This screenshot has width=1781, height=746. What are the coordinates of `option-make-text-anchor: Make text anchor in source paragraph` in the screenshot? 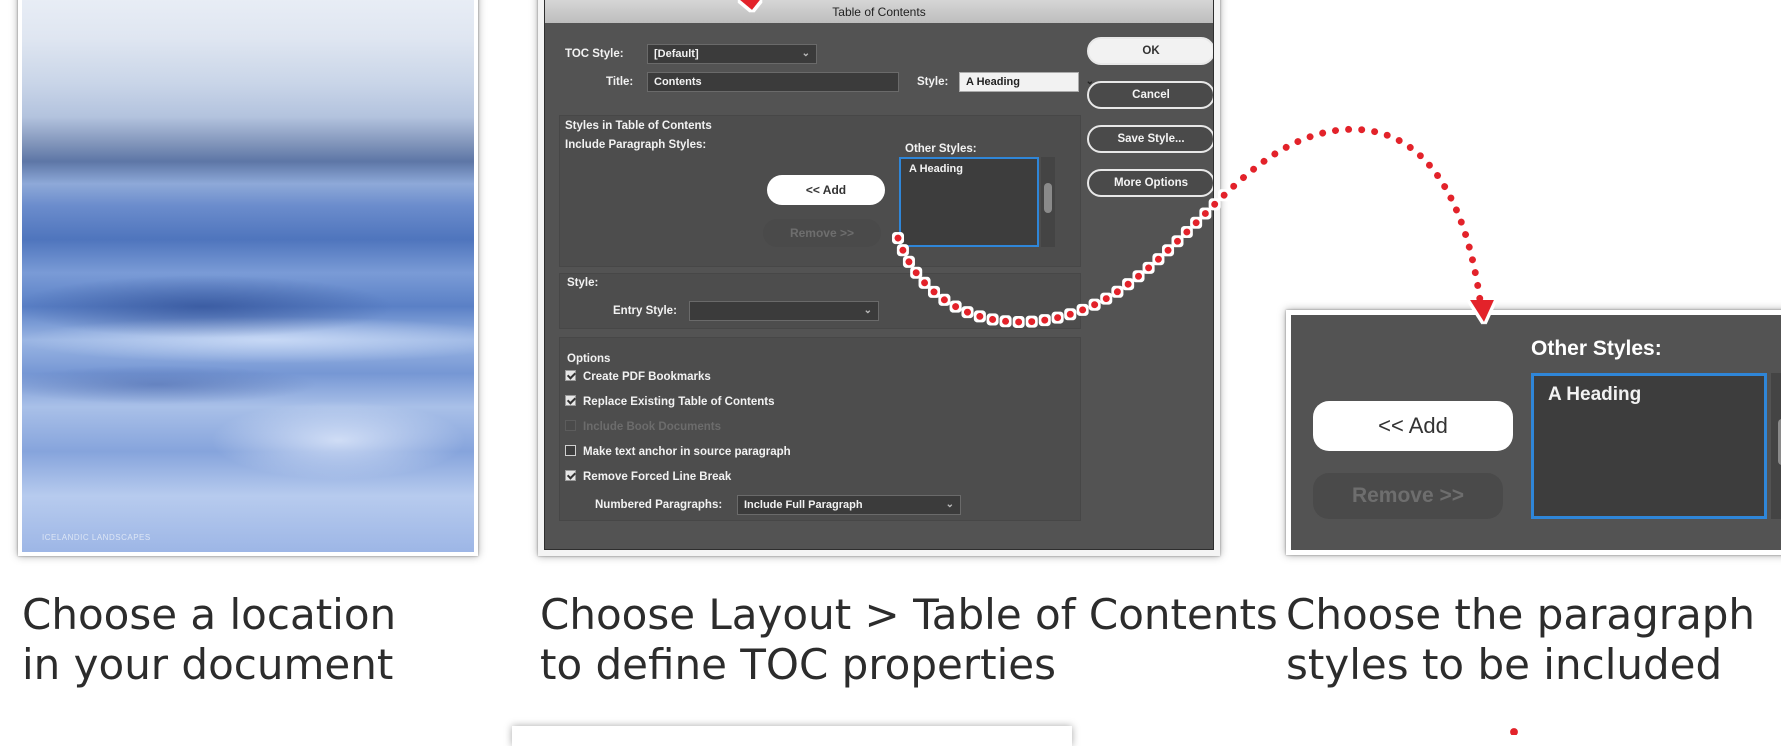 It's located at (678, 454).